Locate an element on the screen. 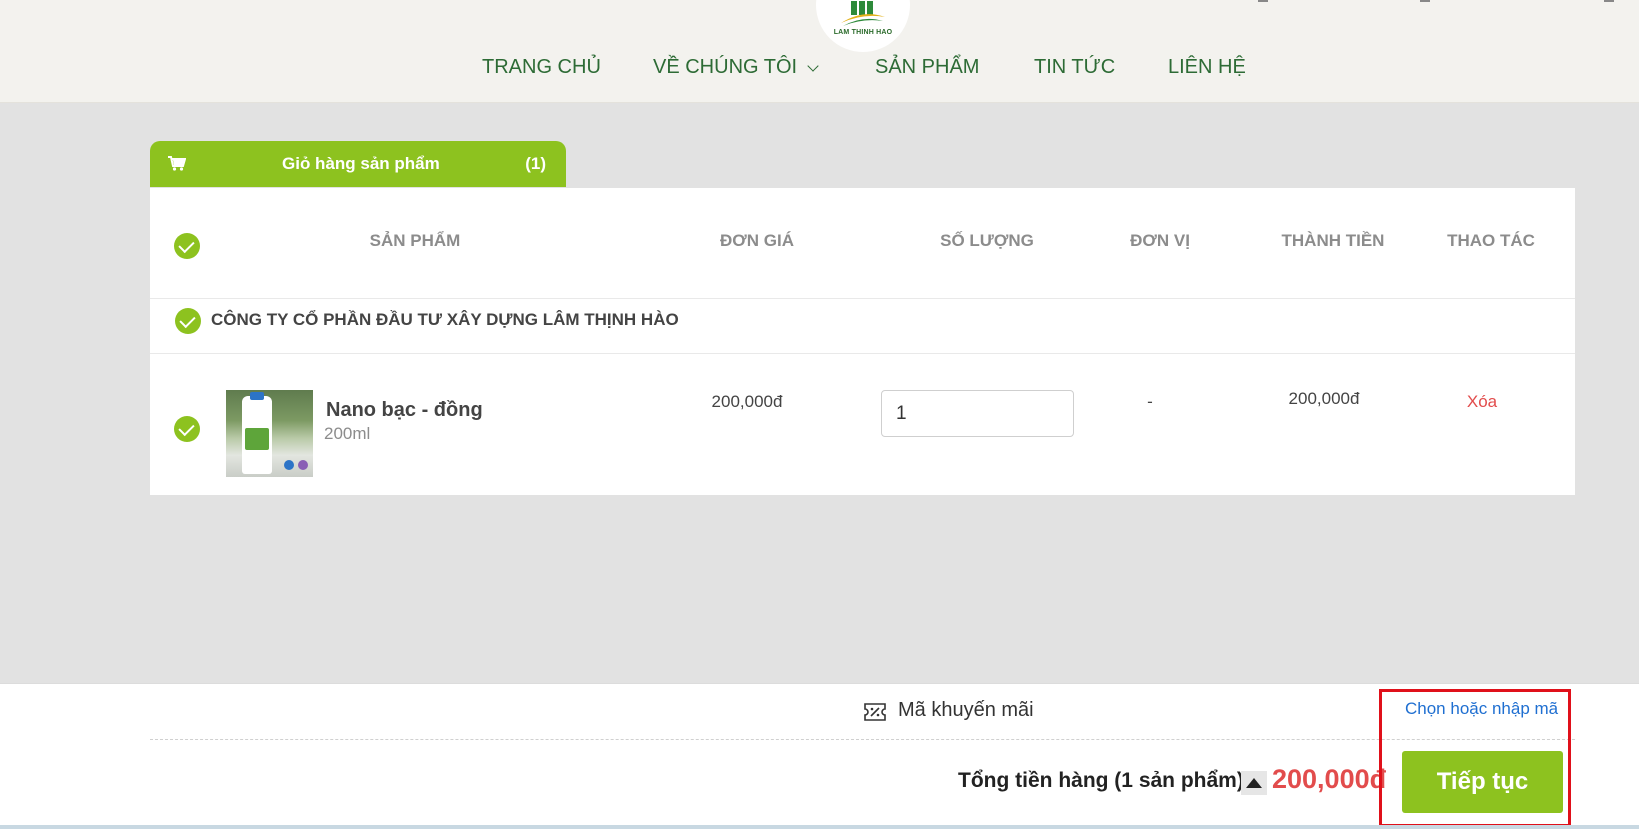 This screenshot has height=829, width=1639. subtotal-value: 200,000đ is located at coordinates (1324, 398).